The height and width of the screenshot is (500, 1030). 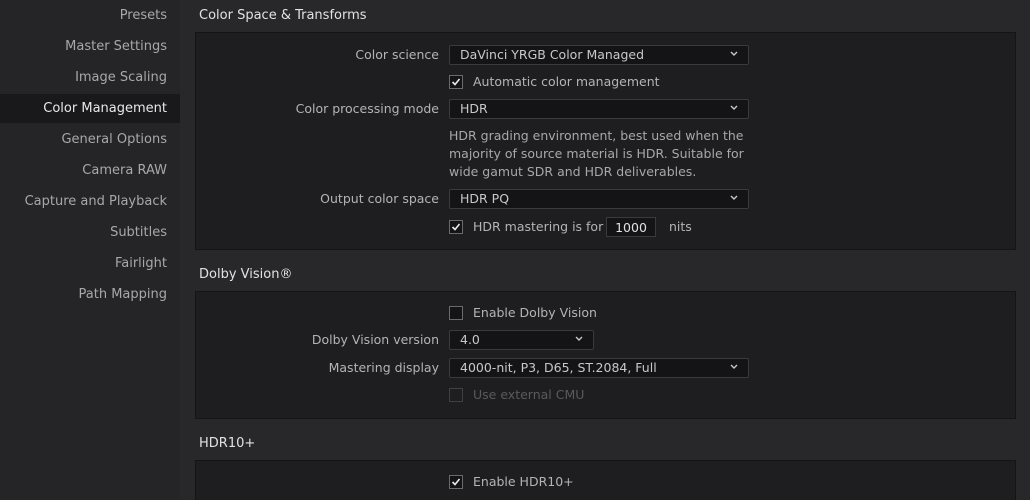 What do you see at coordinates (485, 198) in the screenshot?
I see `output-color-space-value: HDR PQ` at bounding box center [485, 198].